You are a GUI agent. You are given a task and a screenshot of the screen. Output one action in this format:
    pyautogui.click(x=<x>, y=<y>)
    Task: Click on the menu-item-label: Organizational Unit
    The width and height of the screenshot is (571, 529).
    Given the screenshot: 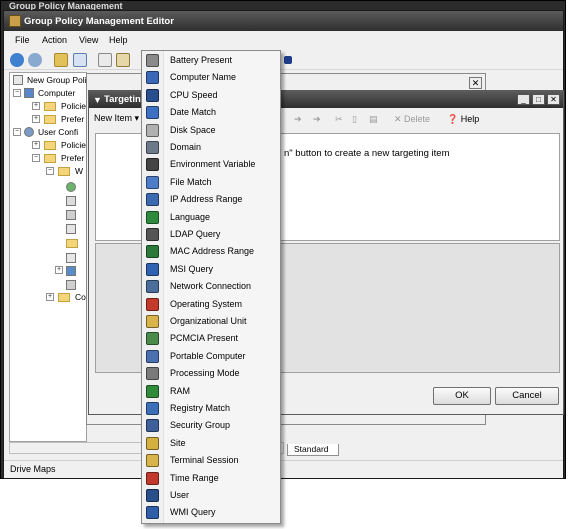 What is the action you would take?
    pyautogui.click(x=208, y=321)
    